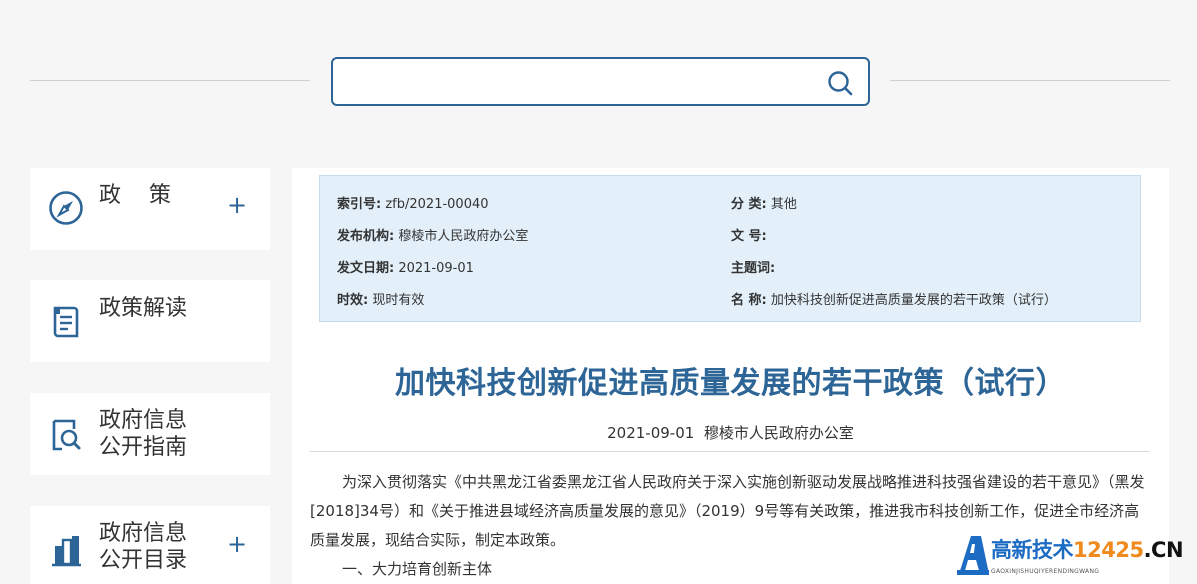 This screenshot has width=1197, height=584. What do you see at coordinates (366, 236) in the screenshot?
I see `meta-label: 发布机构:` at bounding box center [366, 236].